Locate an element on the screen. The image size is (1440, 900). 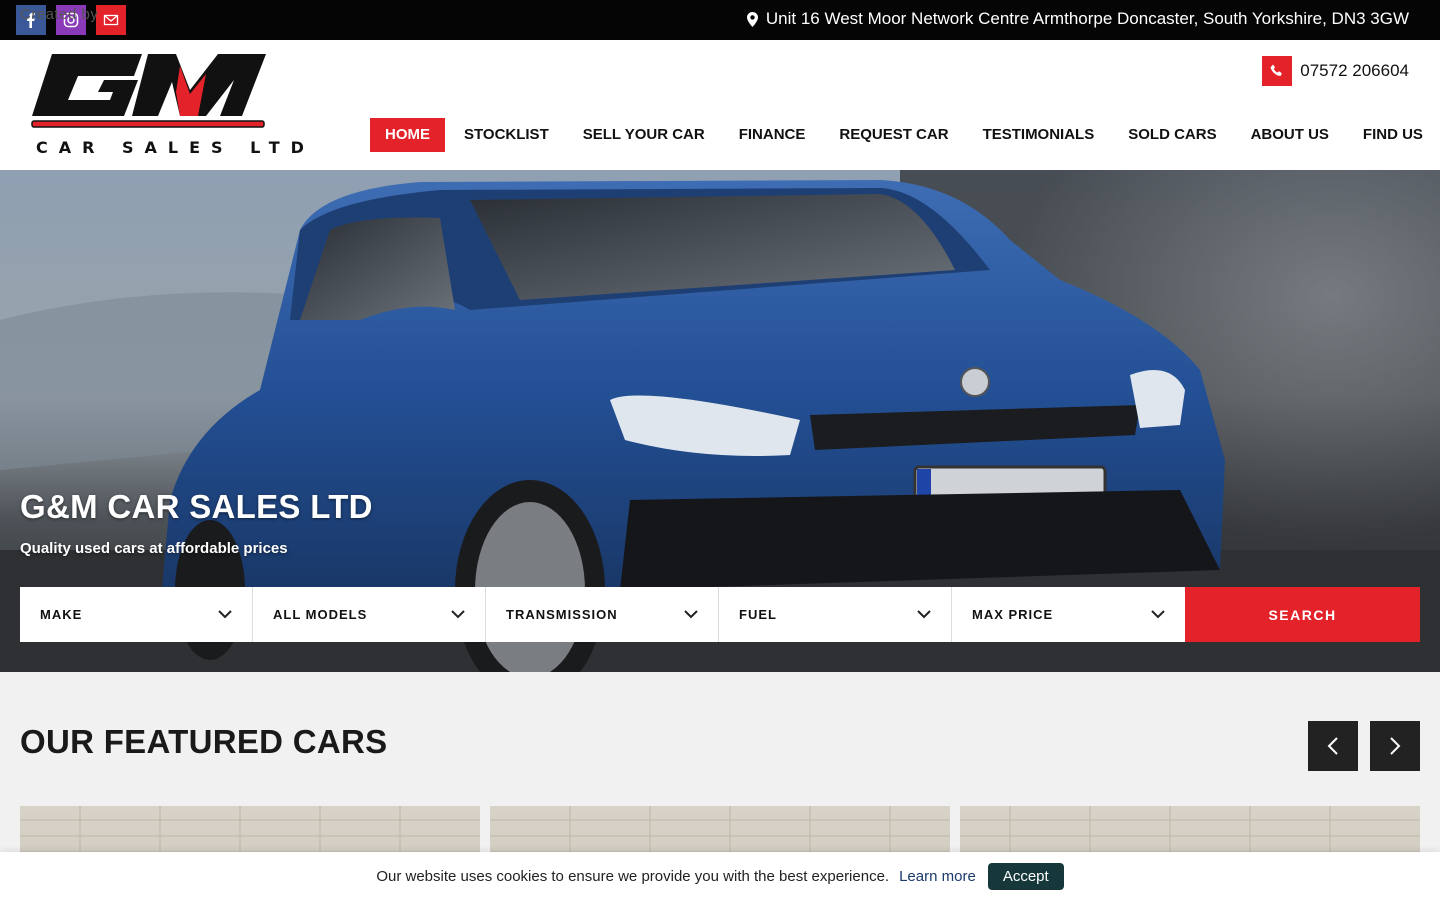
chevron-left-icon is located at coordinates (1332, 746).